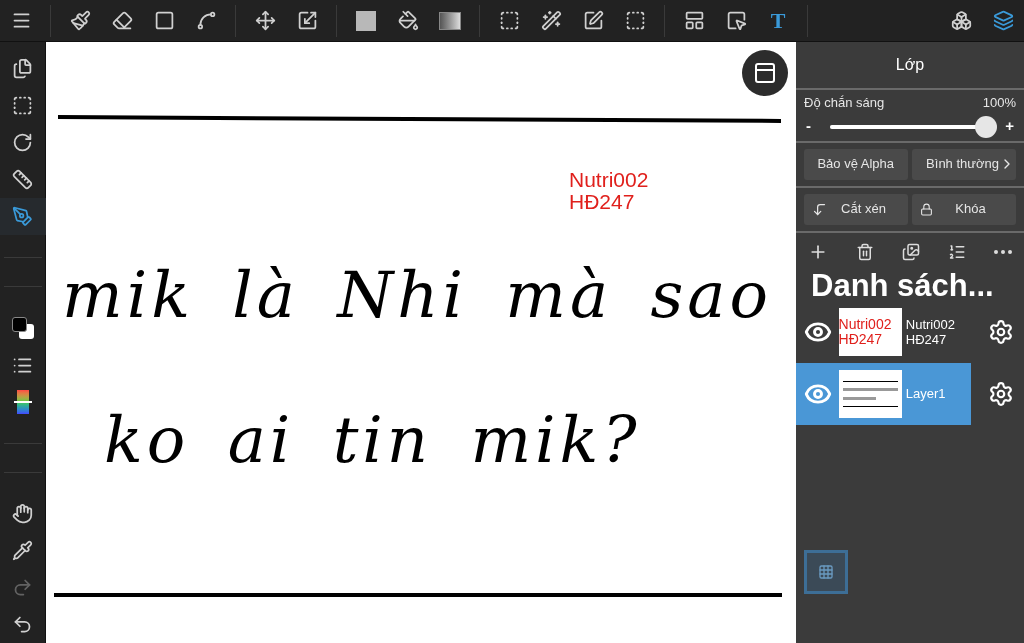 This screenshot has width=1024, height=643. What do you see at coordinates (265, 20) in the screenshot?
I see `move-icon` at bounding box center [265, 20].